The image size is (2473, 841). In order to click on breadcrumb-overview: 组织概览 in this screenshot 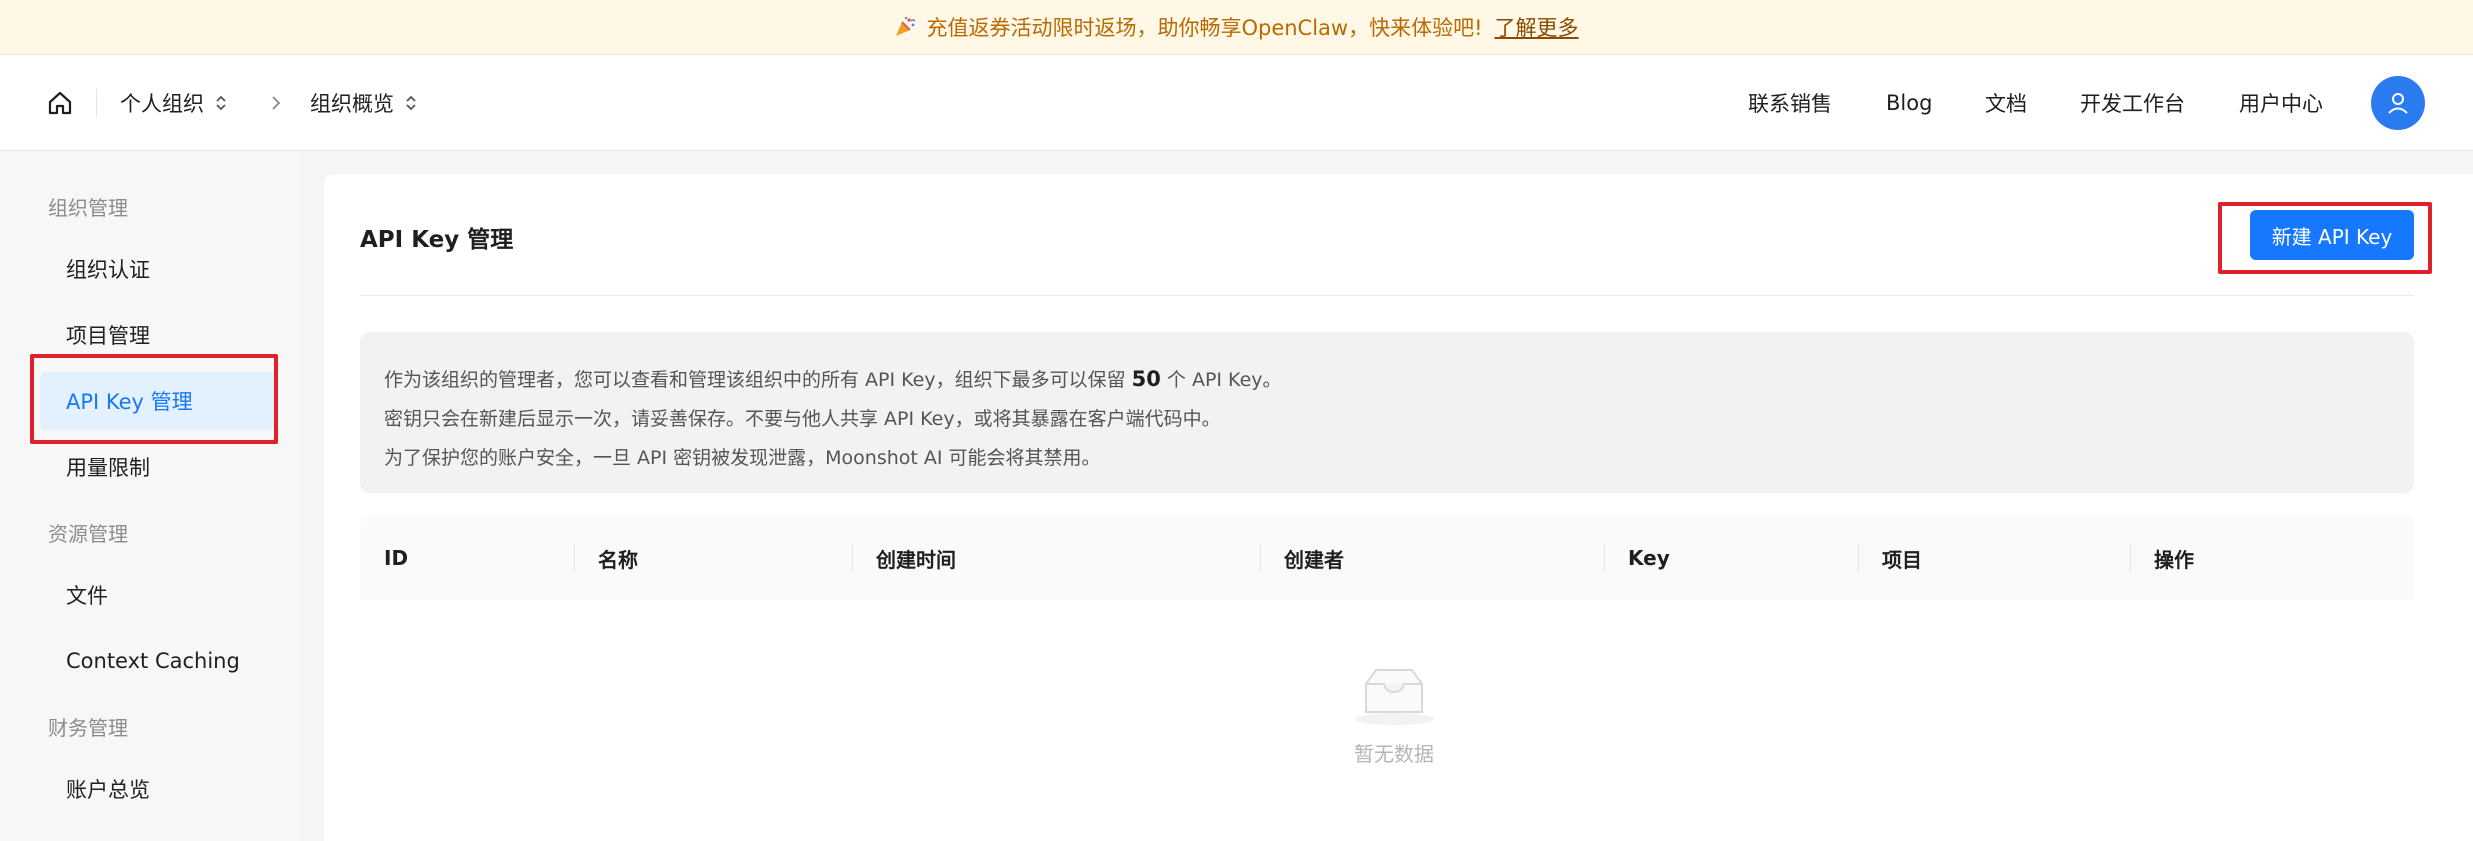, I will do `click(364, 103)`.